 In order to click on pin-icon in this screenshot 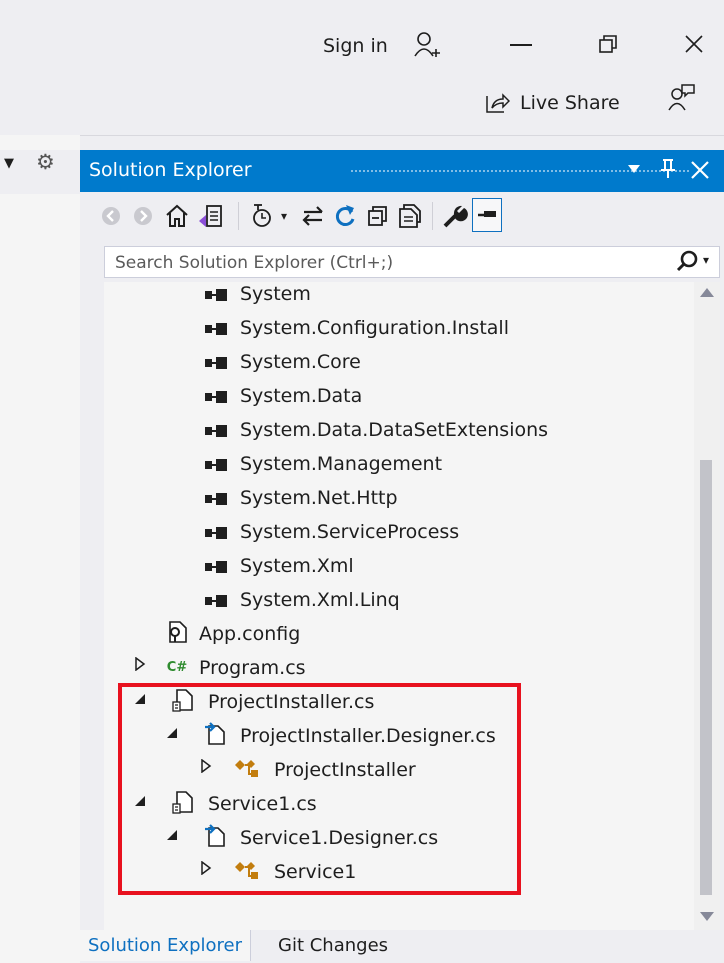, I will do `click(668, 171)`.